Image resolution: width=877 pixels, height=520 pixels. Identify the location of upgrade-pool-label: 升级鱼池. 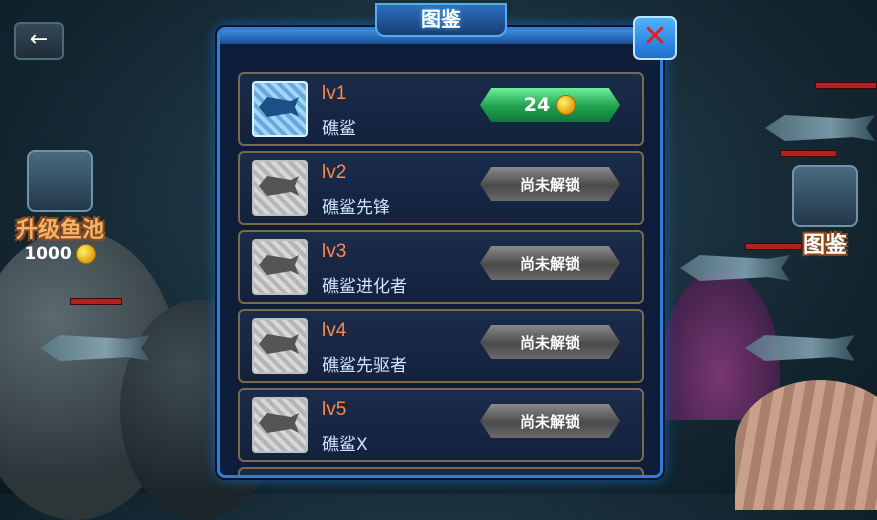
(60, 230).